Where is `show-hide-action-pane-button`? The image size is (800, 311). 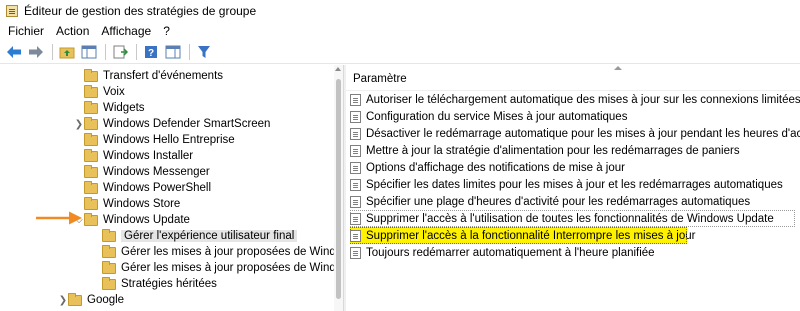
show-hide-action-pane-button is located at coordinates (173, 52).